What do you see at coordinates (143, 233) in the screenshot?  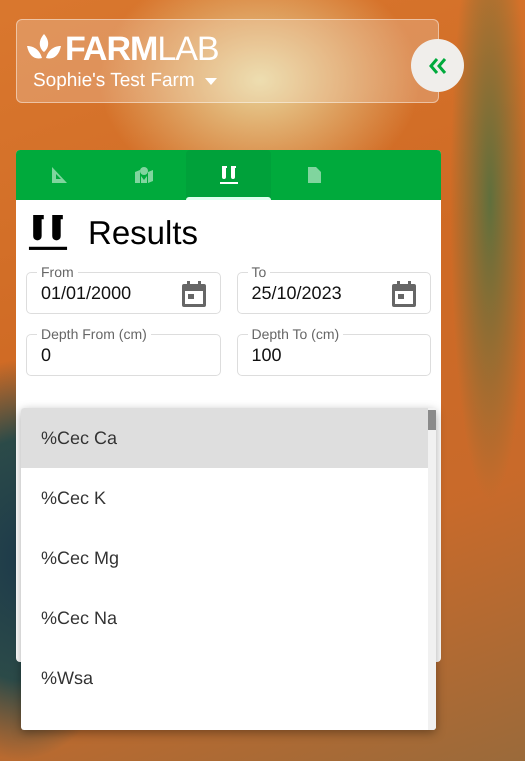 I see `panel-title: Results` at bounding box center [143, 233].